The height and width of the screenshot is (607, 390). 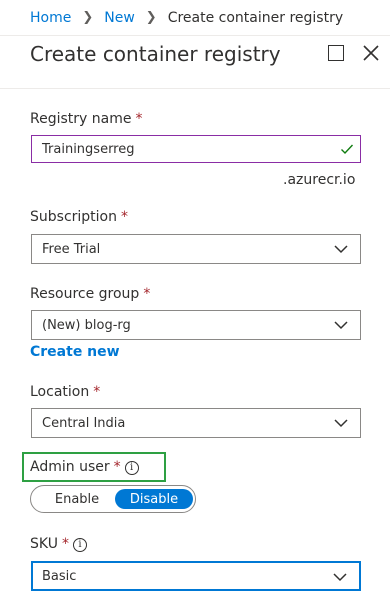 I want to click on breadcrumb: Home ❯ New ❯ Create container registry, so click(x=195, y=18).